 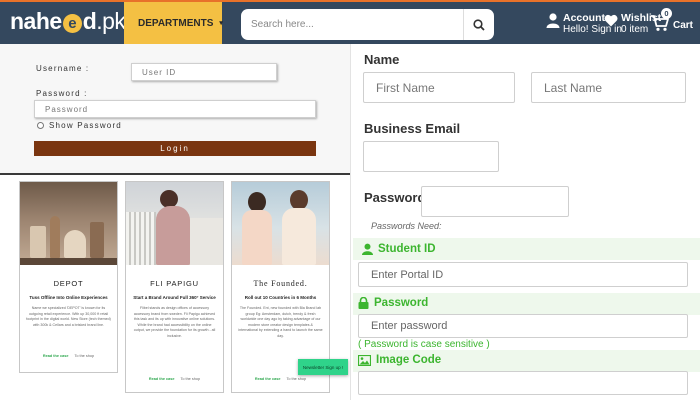 I want to click on logo-text-prefix: nahe, so click(x=36, y=21).